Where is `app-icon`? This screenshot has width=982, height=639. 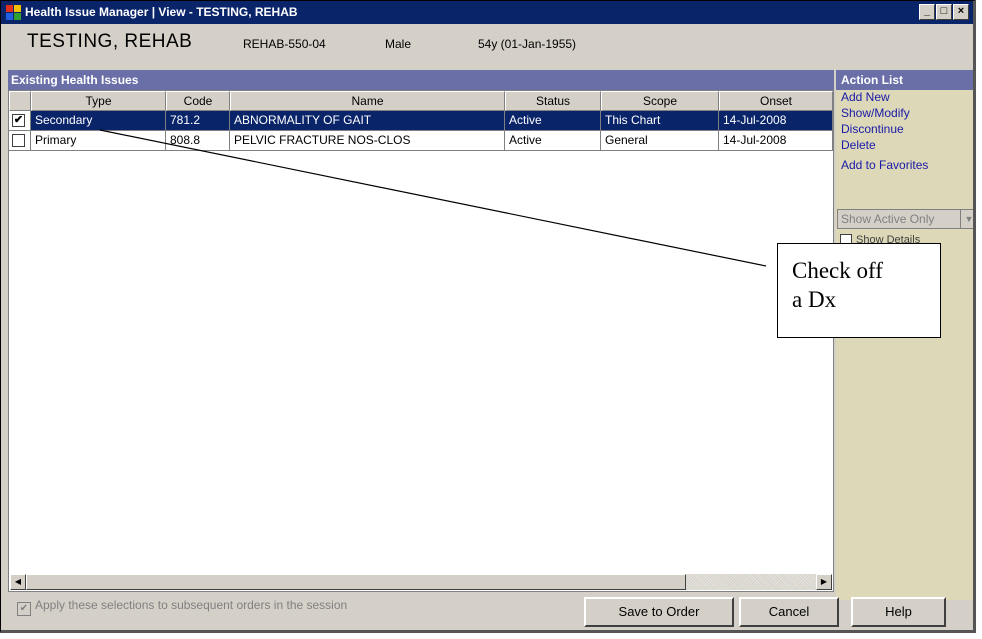
app-icon is located at coordinates (13, 12).